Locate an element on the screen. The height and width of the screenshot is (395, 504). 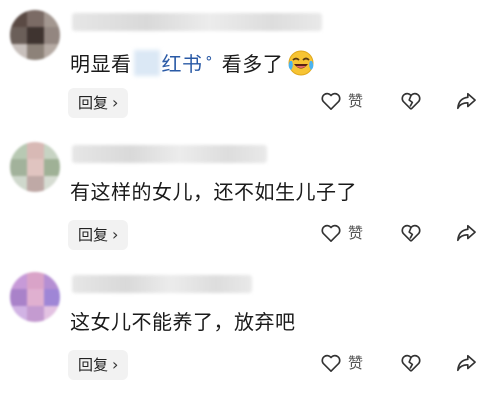
comment-text-prefix: 明显看 is located at coordinates (101, 64).